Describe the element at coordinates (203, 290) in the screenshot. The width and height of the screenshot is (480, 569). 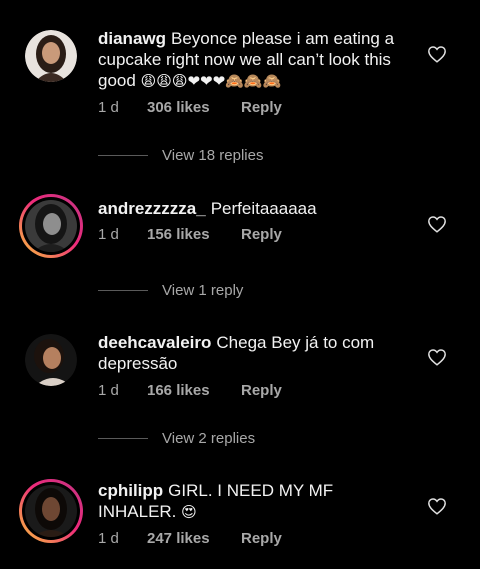
I see `view-replies-label: View 1 reply` at that location.